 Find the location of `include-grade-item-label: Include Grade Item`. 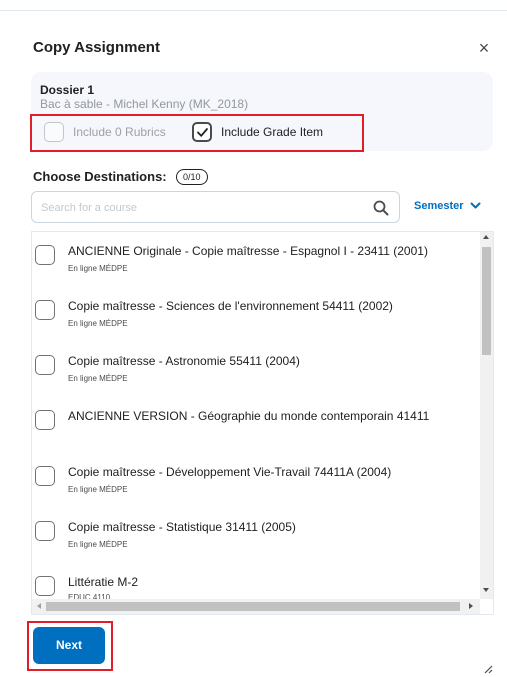

include-grade-item-label: Include Grade Item is located at coordinates (272, 132).